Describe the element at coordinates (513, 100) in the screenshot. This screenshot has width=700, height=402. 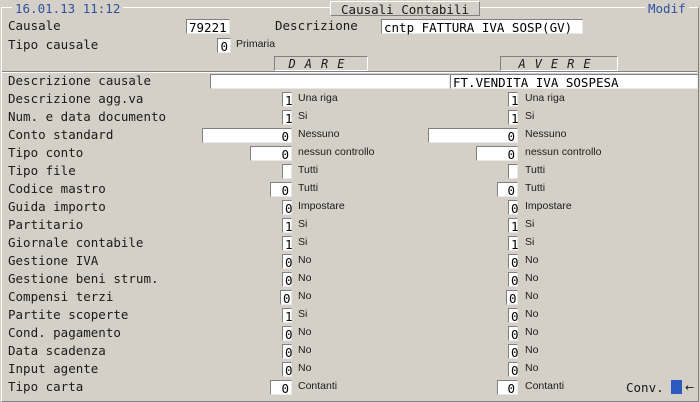
I see `descrizione-agg-va-avere-field: 1` at that location.